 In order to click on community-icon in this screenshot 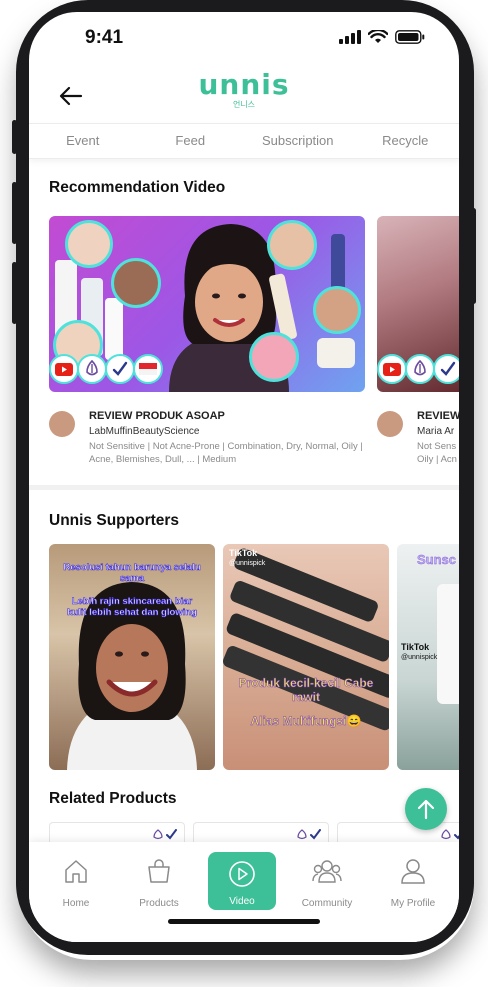, I will do `click(327, 871)`.